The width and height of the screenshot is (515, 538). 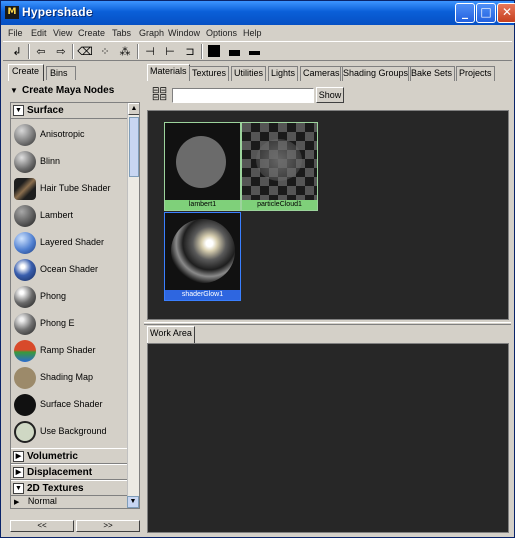 What do you see at coordinates (243, 95) in the screenshot?
I see `filter-input` at bounding box center [243, 95].